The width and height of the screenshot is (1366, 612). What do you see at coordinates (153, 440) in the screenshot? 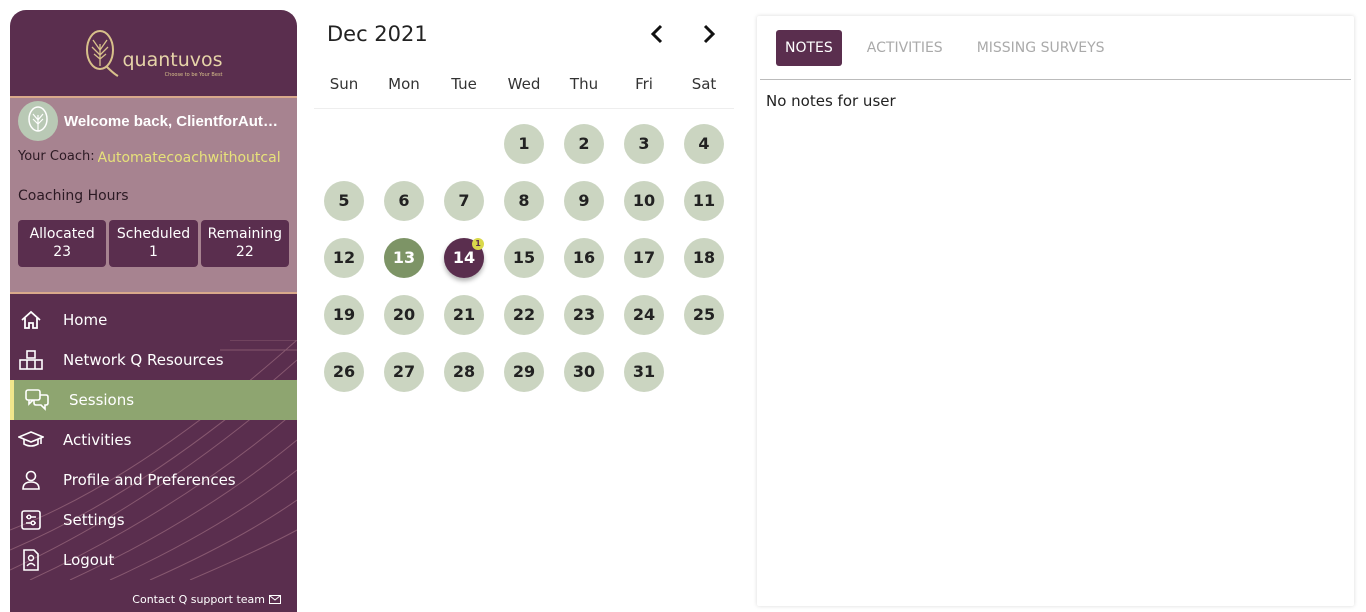
I see `nav-item-activities: Activities` at bounding box center [153, 440].